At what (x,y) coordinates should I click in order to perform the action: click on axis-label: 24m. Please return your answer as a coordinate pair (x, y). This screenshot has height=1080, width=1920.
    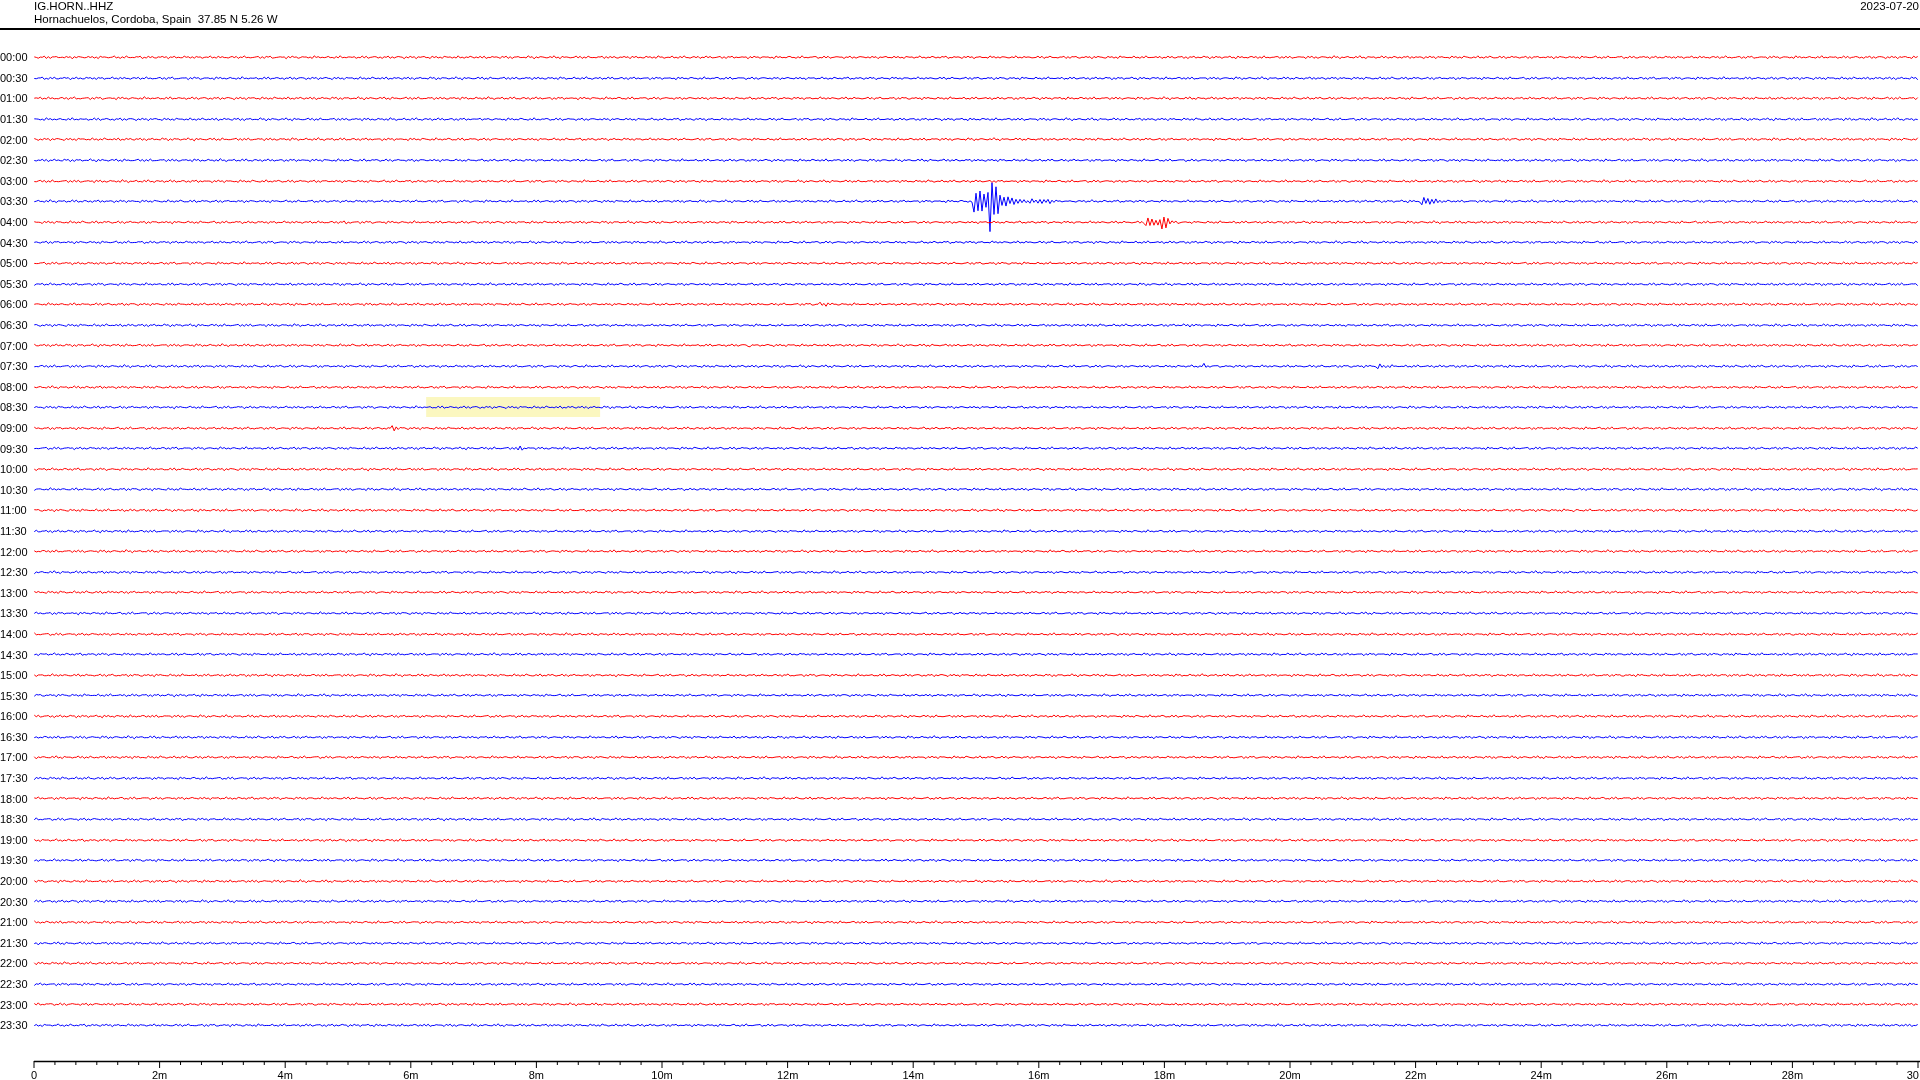
    Looking at the image, I should click on (1541, 1074).